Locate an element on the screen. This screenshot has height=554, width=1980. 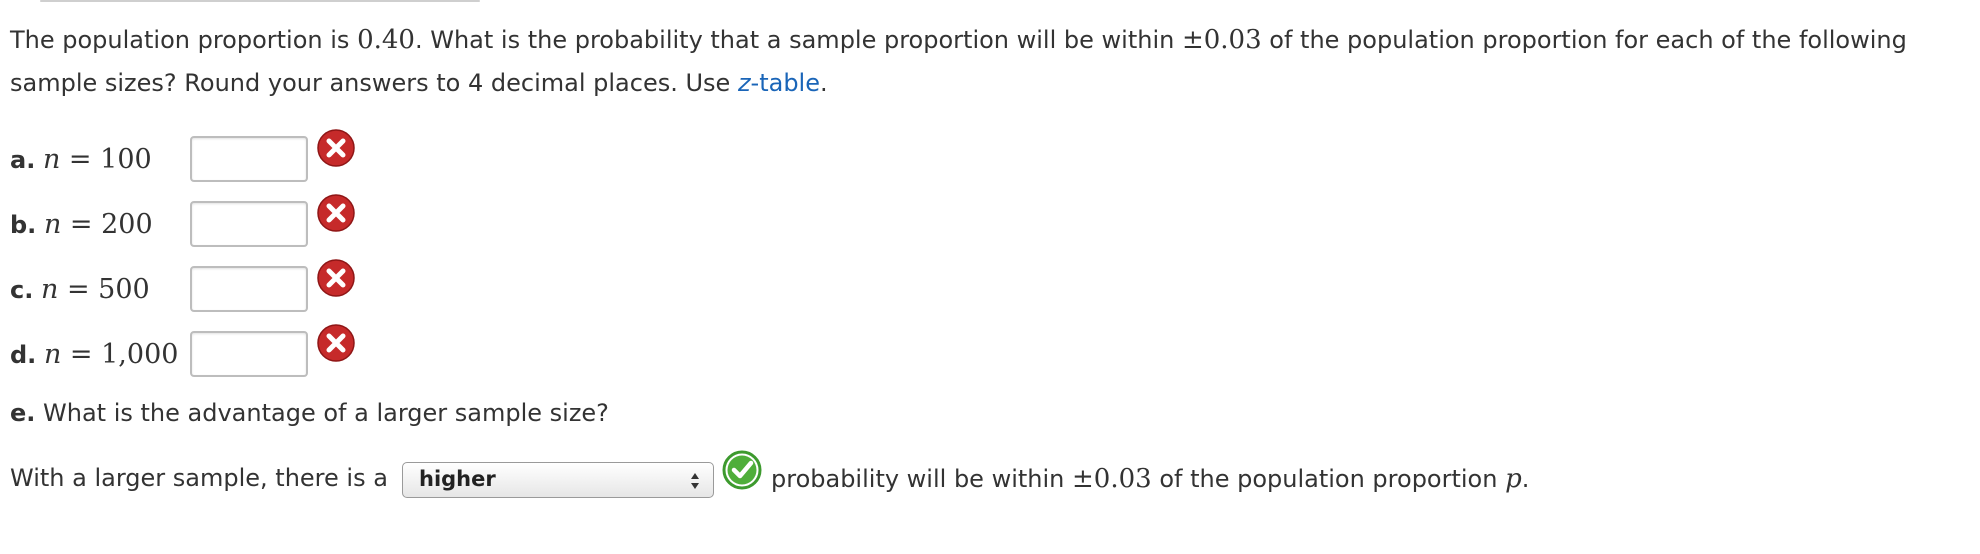
sentence-prefix: With a larger sample, there is a is located at coordinates (199, 478).